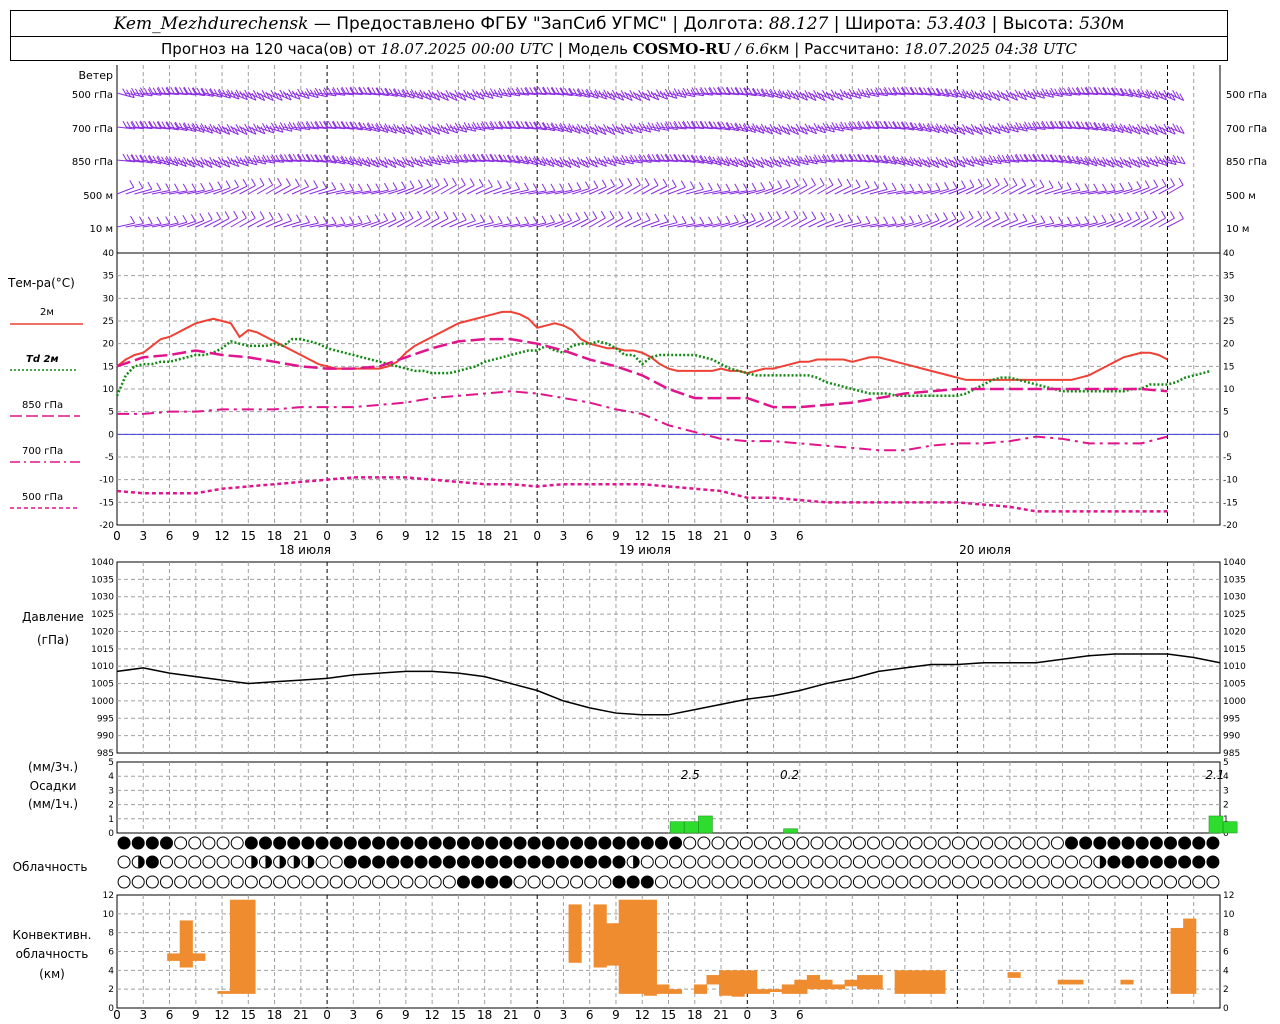 The height and width of the screenshot is (1024, 1280). Describe the element at coordinates (668, 1015) in the screenshot. I see `hour-tick-label: 15` at that location.